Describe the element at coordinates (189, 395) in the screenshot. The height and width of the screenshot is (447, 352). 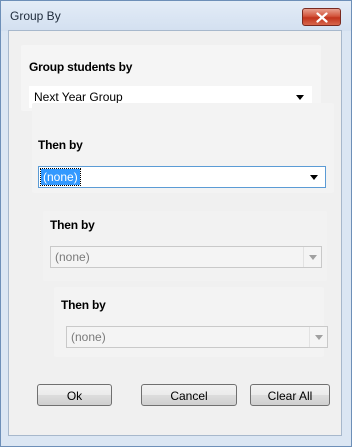
I see `cancel-button: Cancel` at that location.